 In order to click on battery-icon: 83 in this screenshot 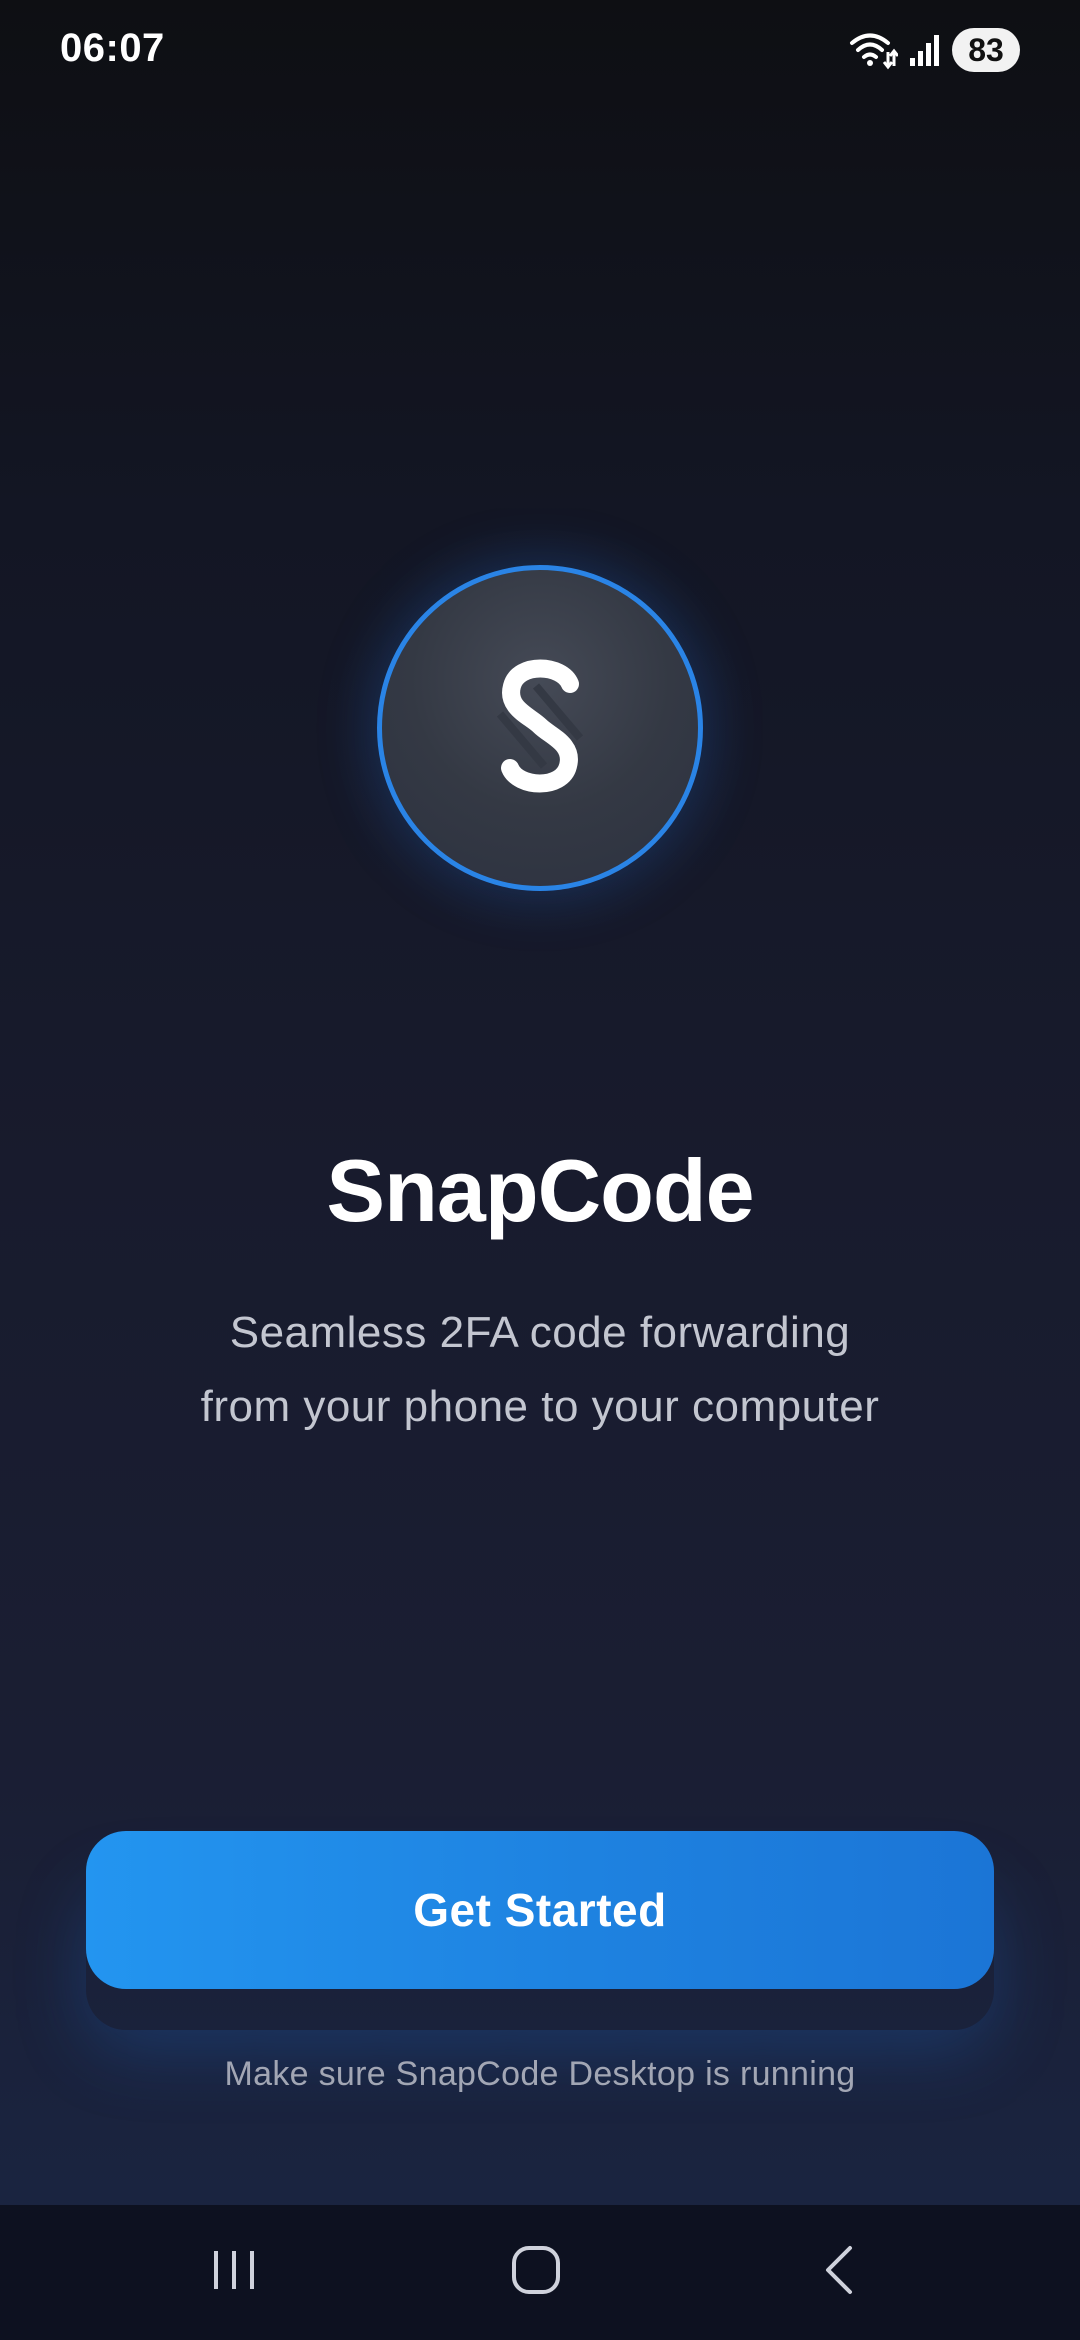, I will do `click(986, 50)`.